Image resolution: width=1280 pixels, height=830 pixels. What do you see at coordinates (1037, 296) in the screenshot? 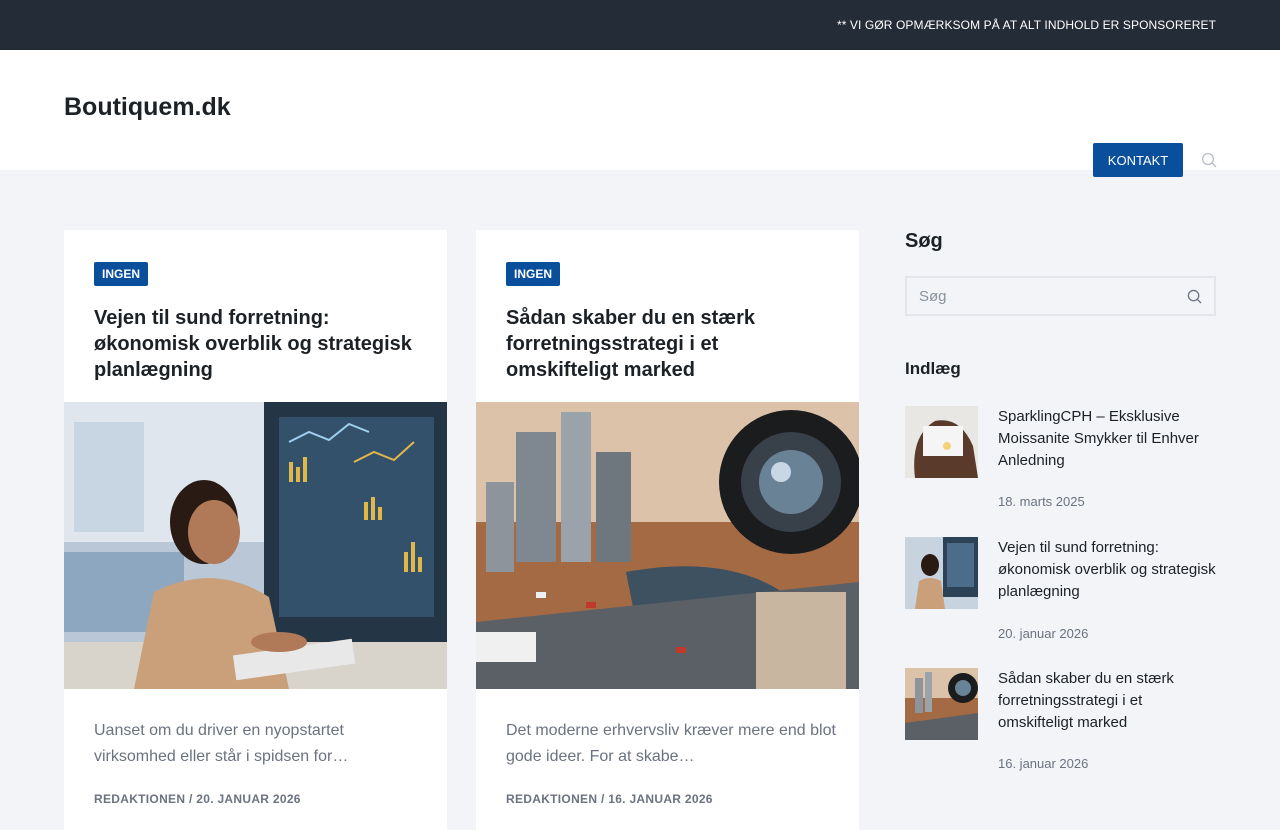
I see `search-input` at bounding box center [1037, 296].